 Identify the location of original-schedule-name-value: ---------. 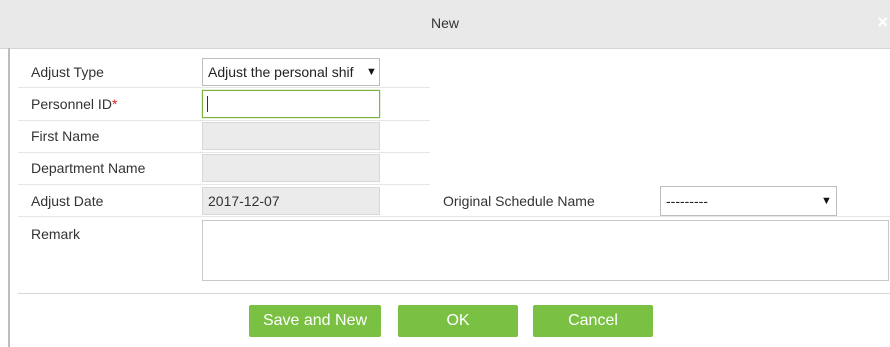
(687, 201).